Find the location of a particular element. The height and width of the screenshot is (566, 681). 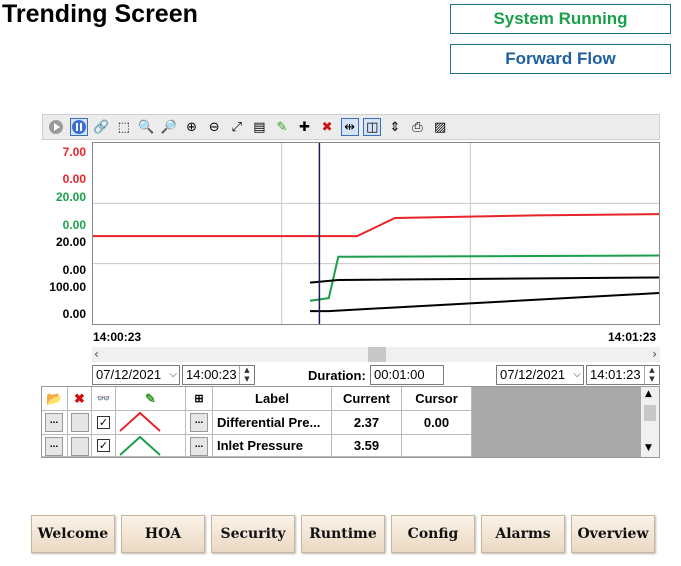

end-date-picker: 07/12/2021 ⌵ is located at coordinates (540, 375).